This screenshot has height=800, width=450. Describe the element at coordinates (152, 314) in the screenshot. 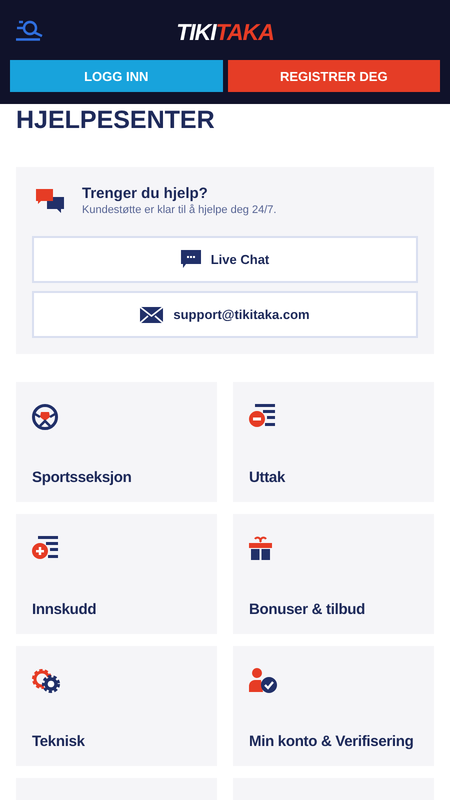

I see `envelope-icon` at that location.